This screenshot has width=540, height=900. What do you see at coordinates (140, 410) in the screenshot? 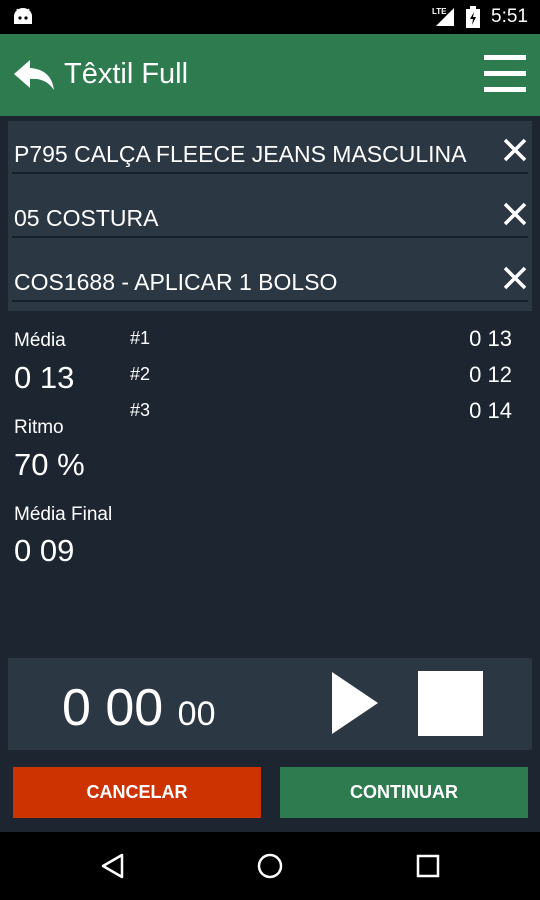
I see `record-3-label: #3` at bounding box center [140, 410].